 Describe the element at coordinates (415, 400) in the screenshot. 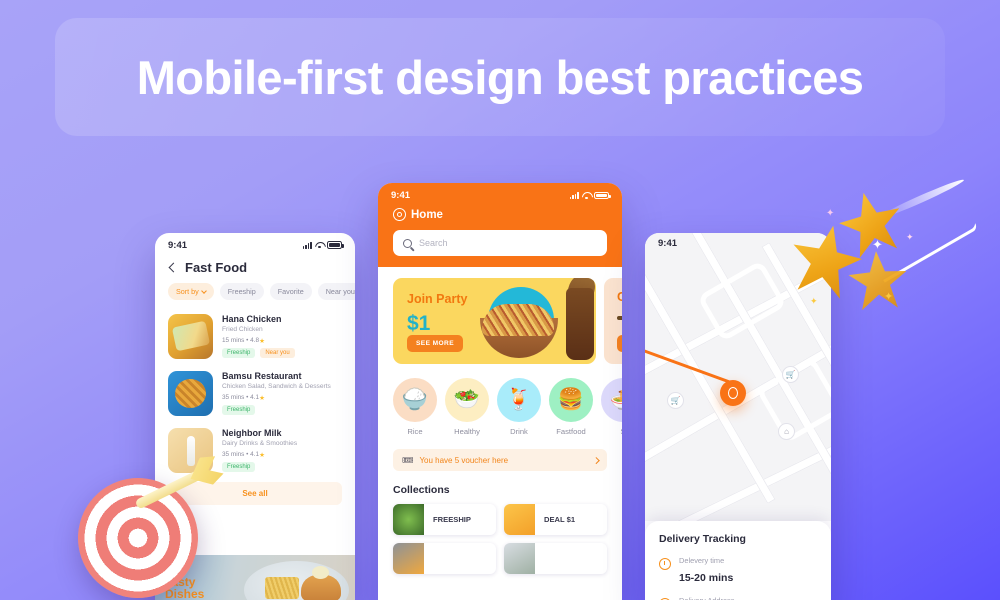

I see `rice-icon: 🍚` at that location.